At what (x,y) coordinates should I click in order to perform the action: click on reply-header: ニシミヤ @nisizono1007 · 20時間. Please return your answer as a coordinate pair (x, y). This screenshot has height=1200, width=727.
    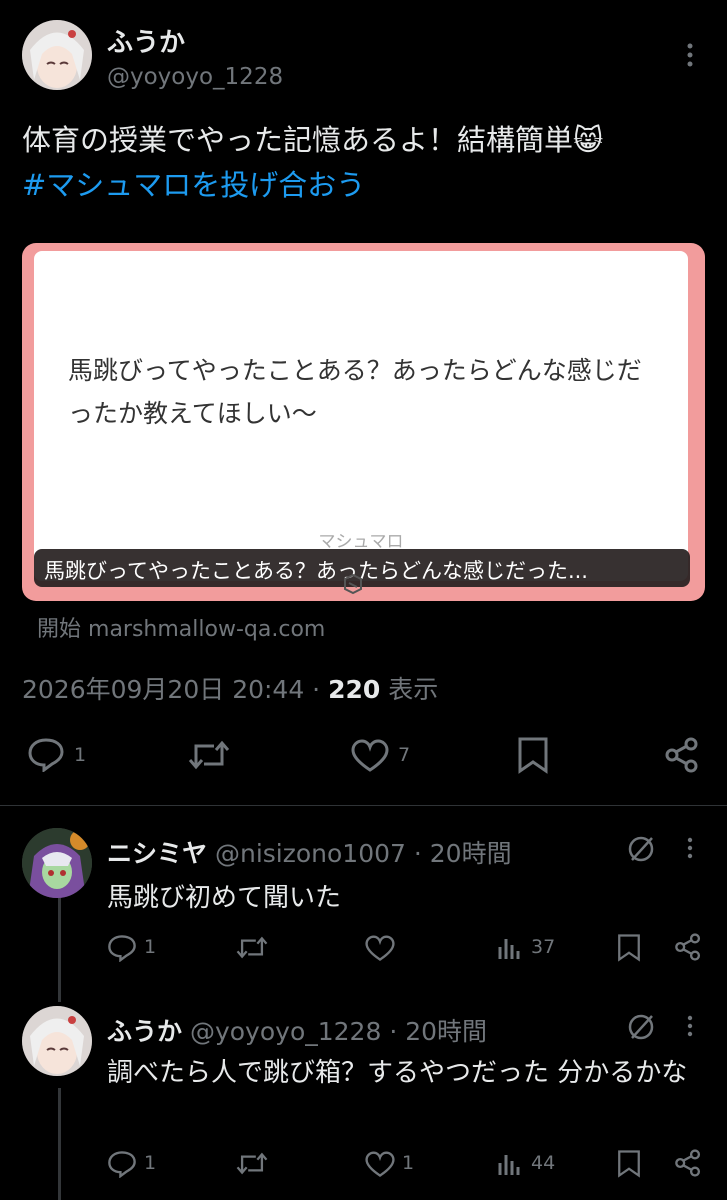
    Looking at the image, I should click on (309, 852).